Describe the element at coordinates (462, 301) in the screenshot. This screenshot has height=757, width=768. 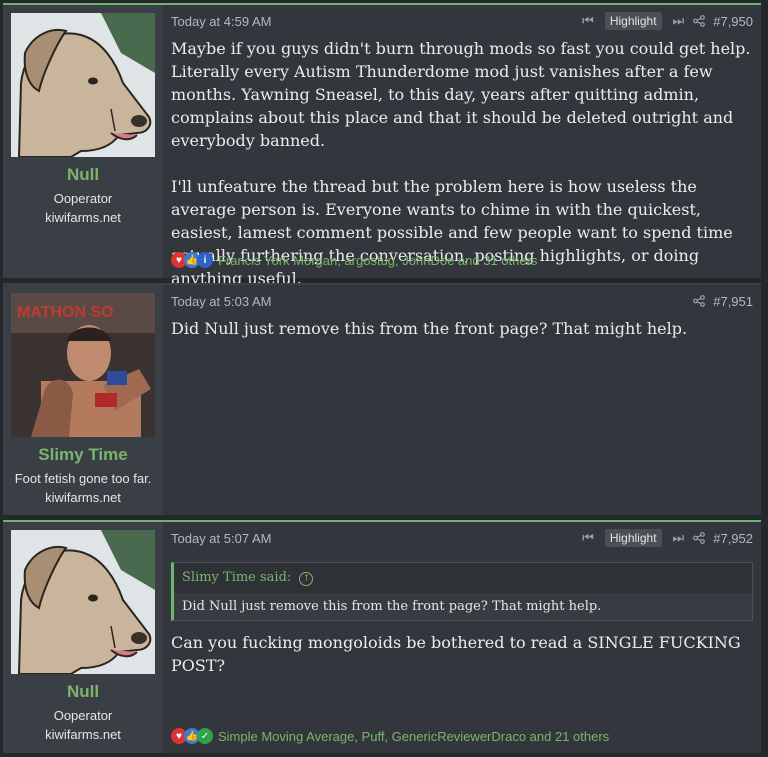
I see `post-meta: Today at 5:03 AM #7,951` at that location.